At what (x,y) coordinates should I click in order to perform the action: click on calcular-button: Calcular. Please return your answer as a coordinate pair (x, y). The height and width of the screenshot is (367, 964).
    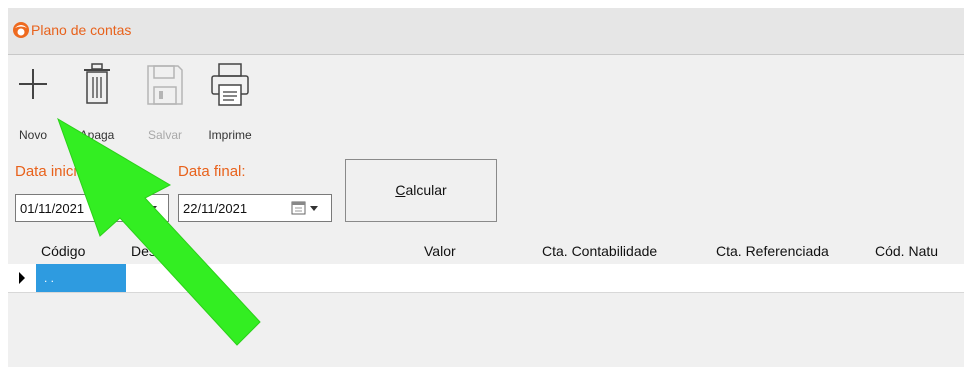
    Looking at the image, I should click on (421, 190).